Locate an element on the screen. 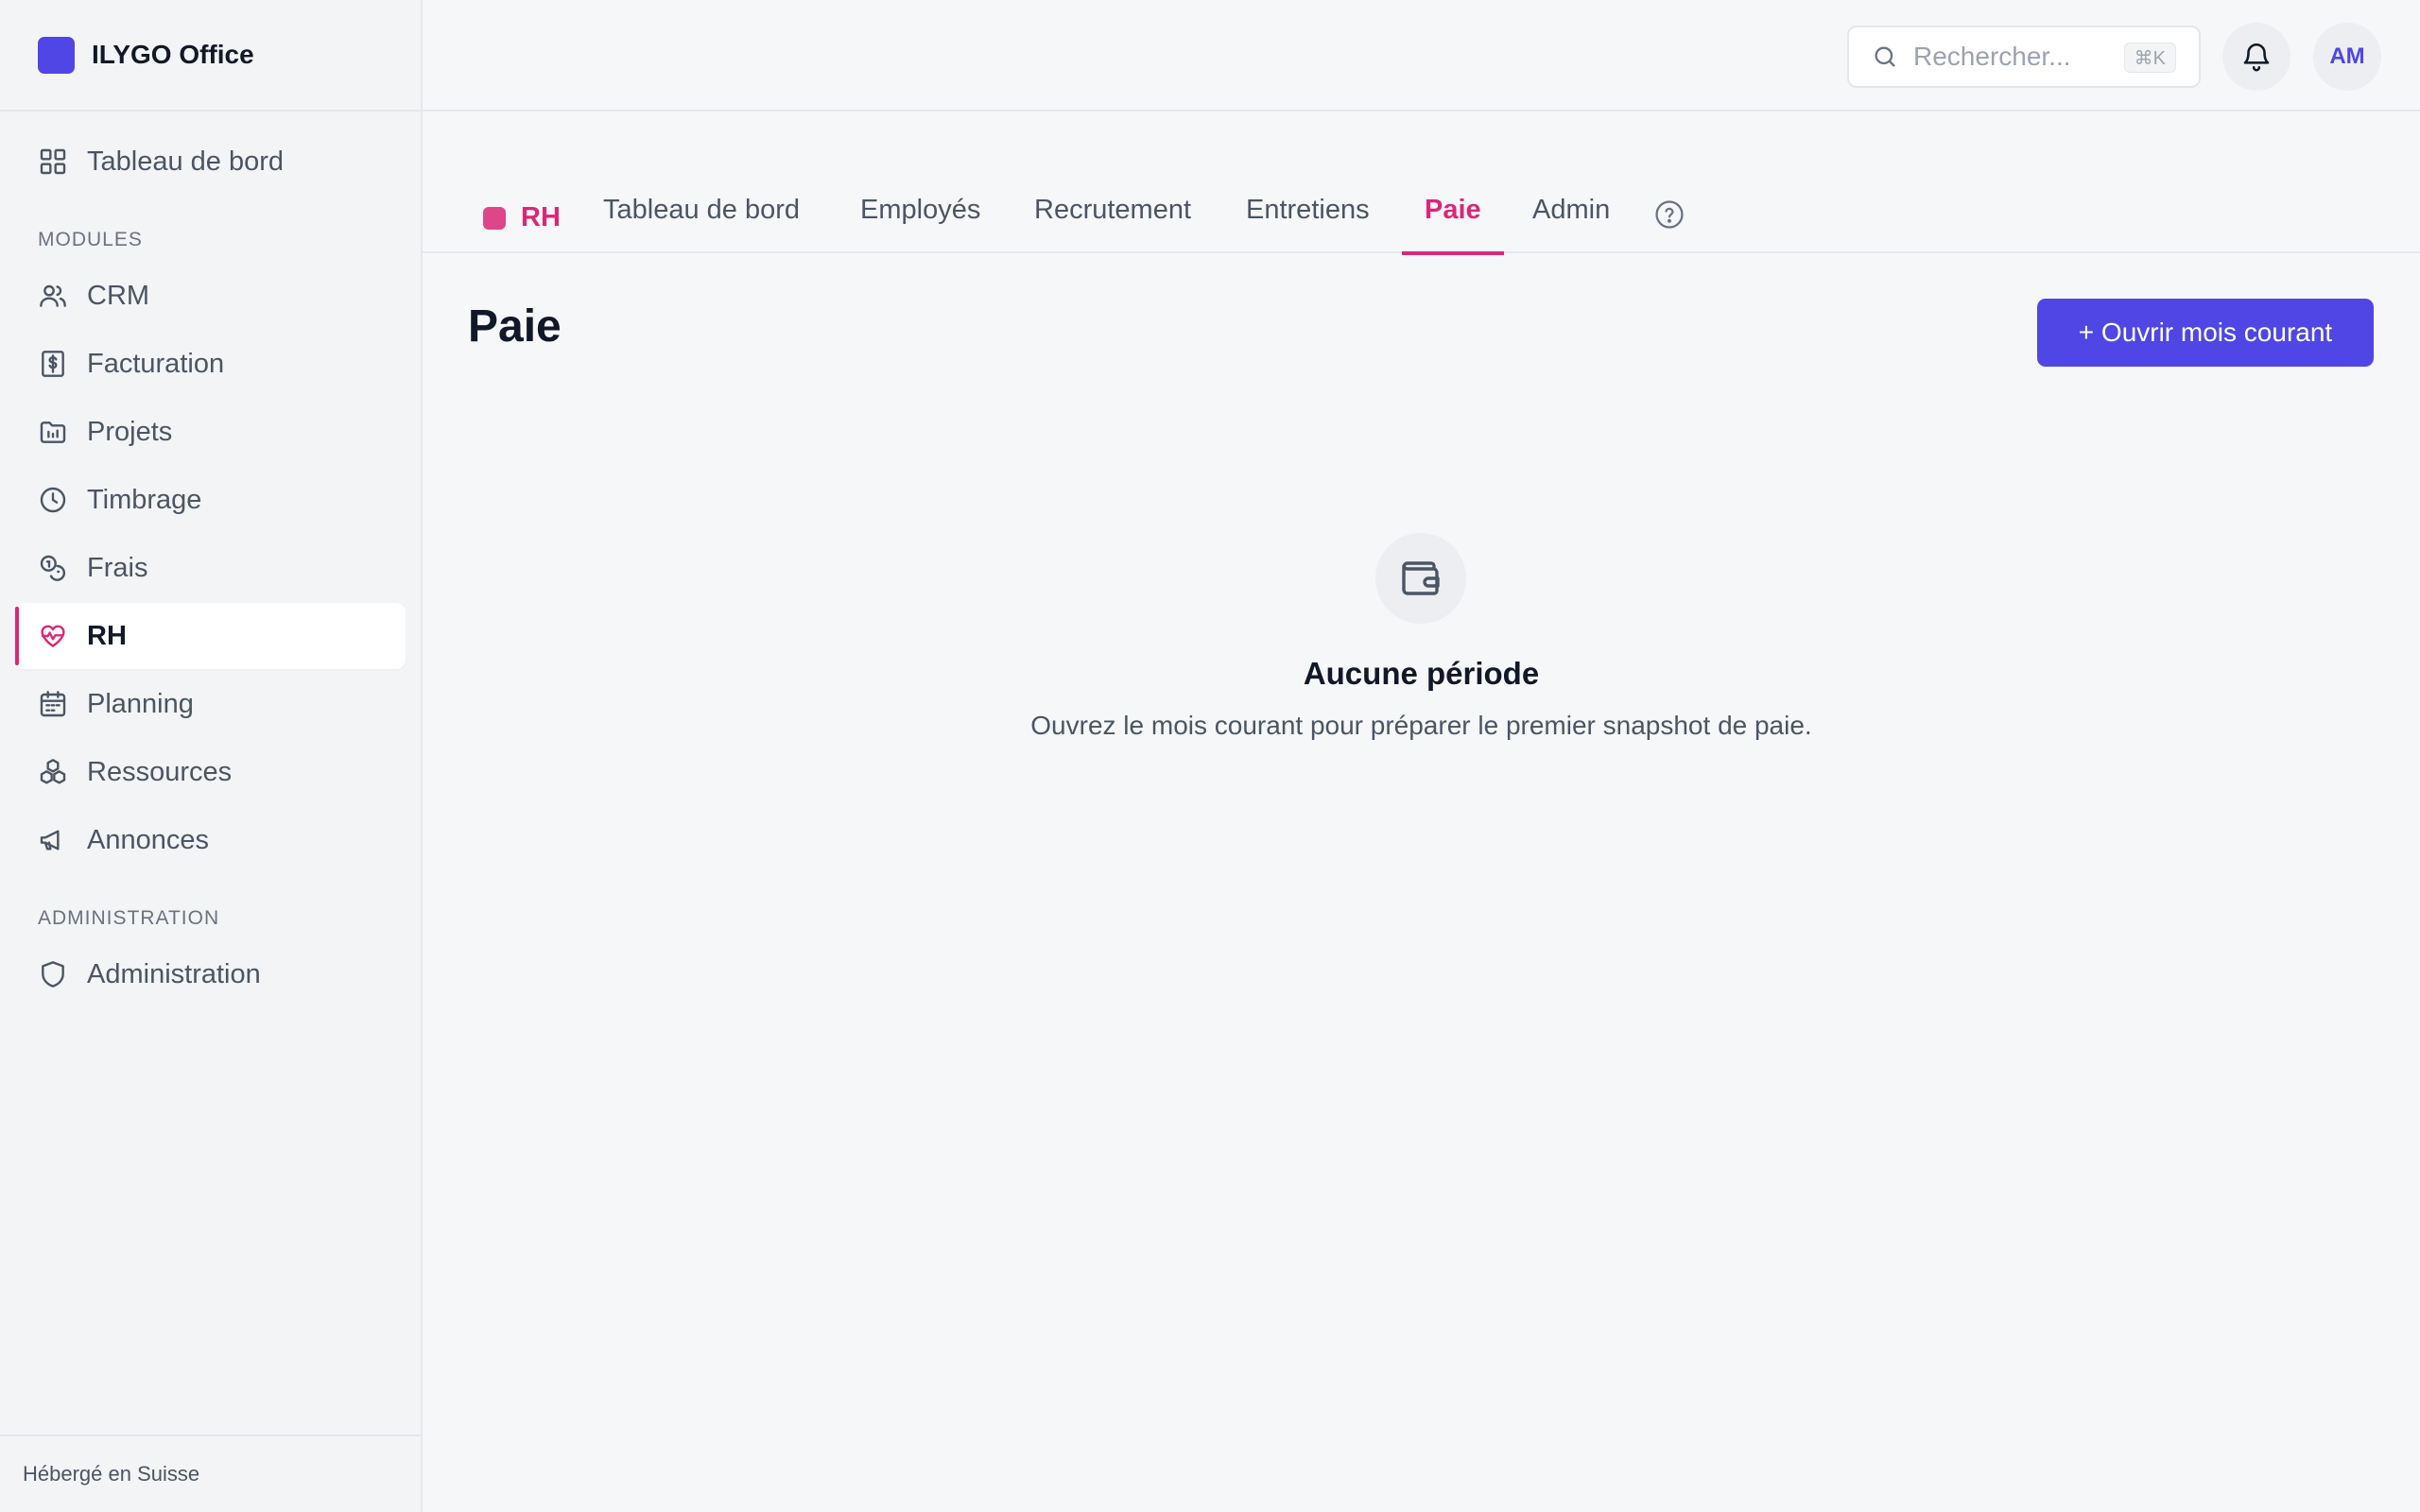 Image resolution: width=2420 pixels, height=1512 pixels. search-icon is located at coordinates (1885, 56).